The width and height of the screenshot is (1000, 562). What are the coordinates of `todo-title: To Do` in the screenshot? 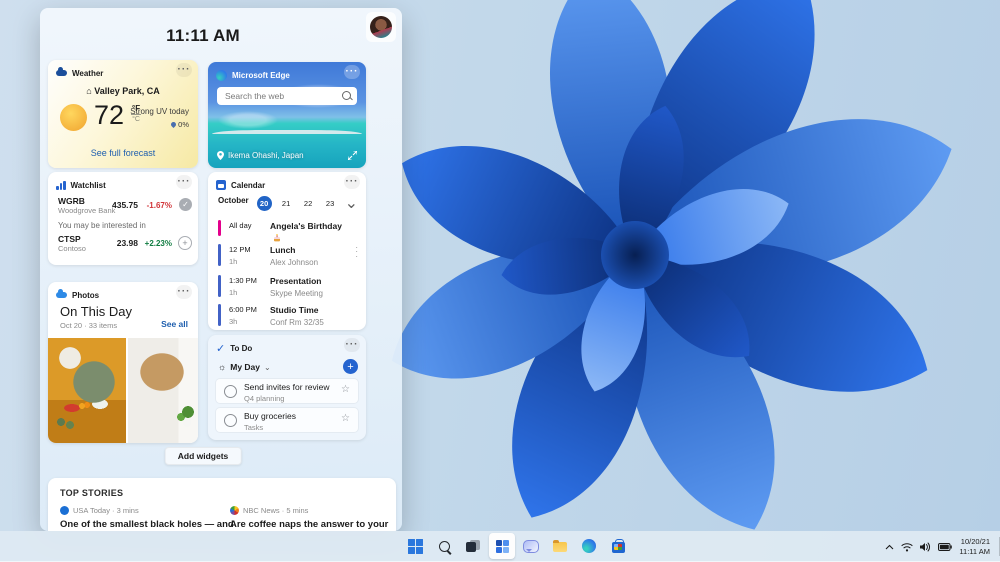 It's located at (241, 348).